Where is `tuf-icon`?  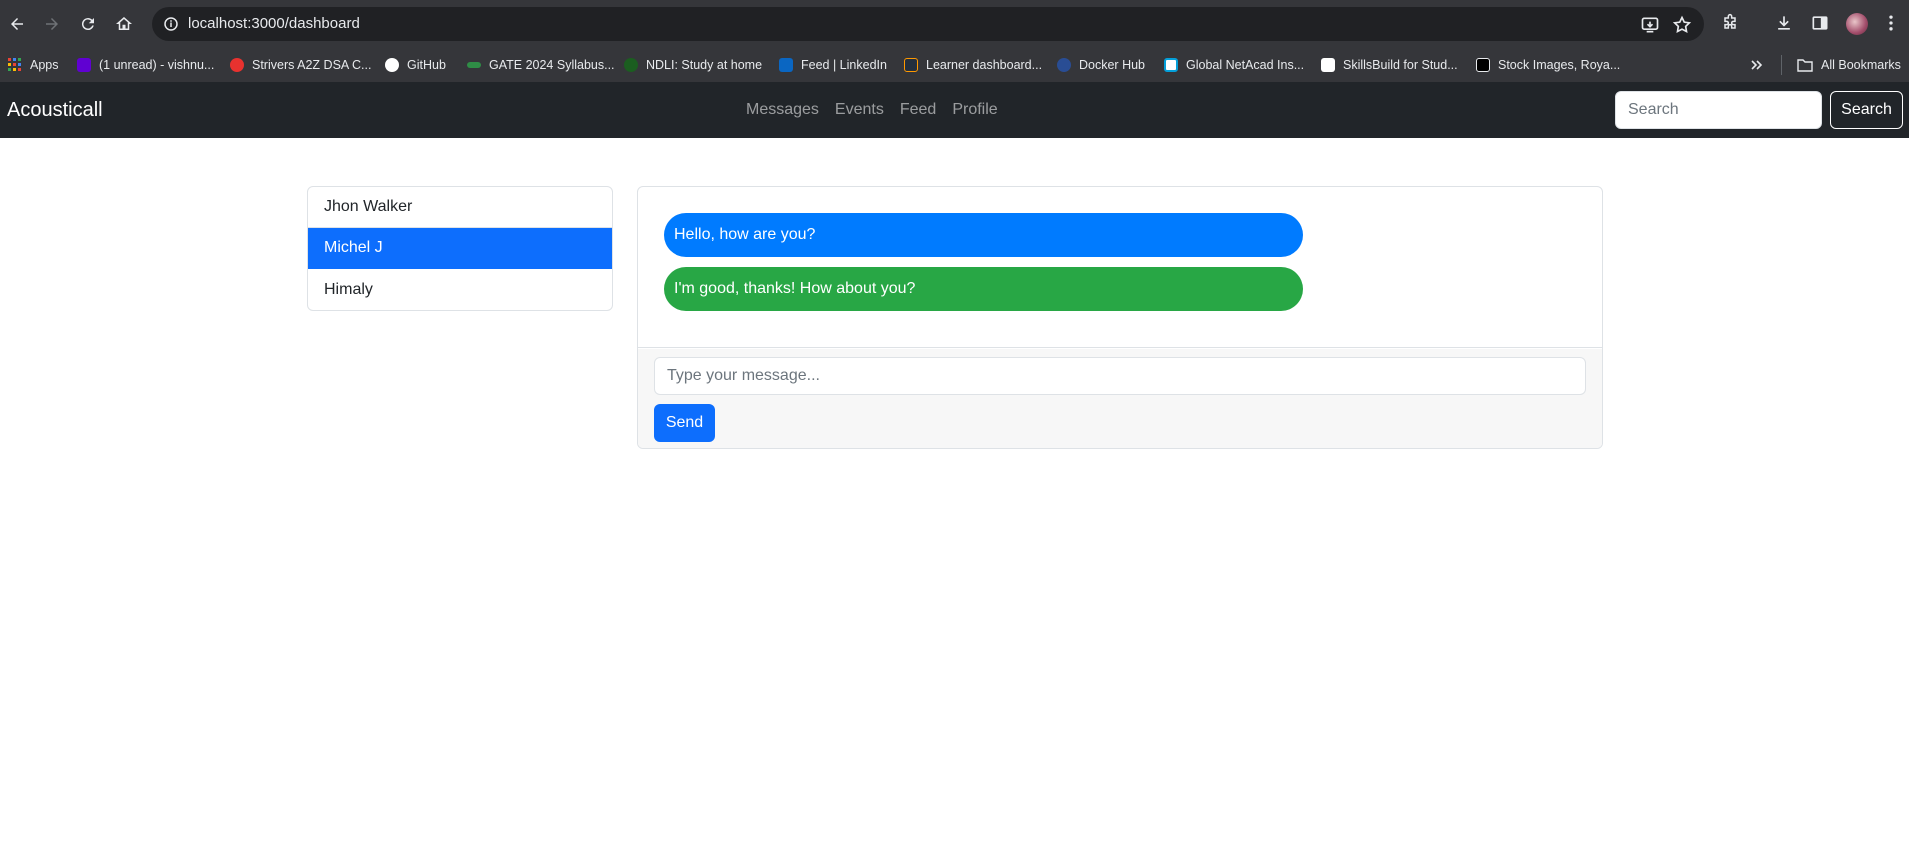
tuf-icon is located at coordinates (237, 65).